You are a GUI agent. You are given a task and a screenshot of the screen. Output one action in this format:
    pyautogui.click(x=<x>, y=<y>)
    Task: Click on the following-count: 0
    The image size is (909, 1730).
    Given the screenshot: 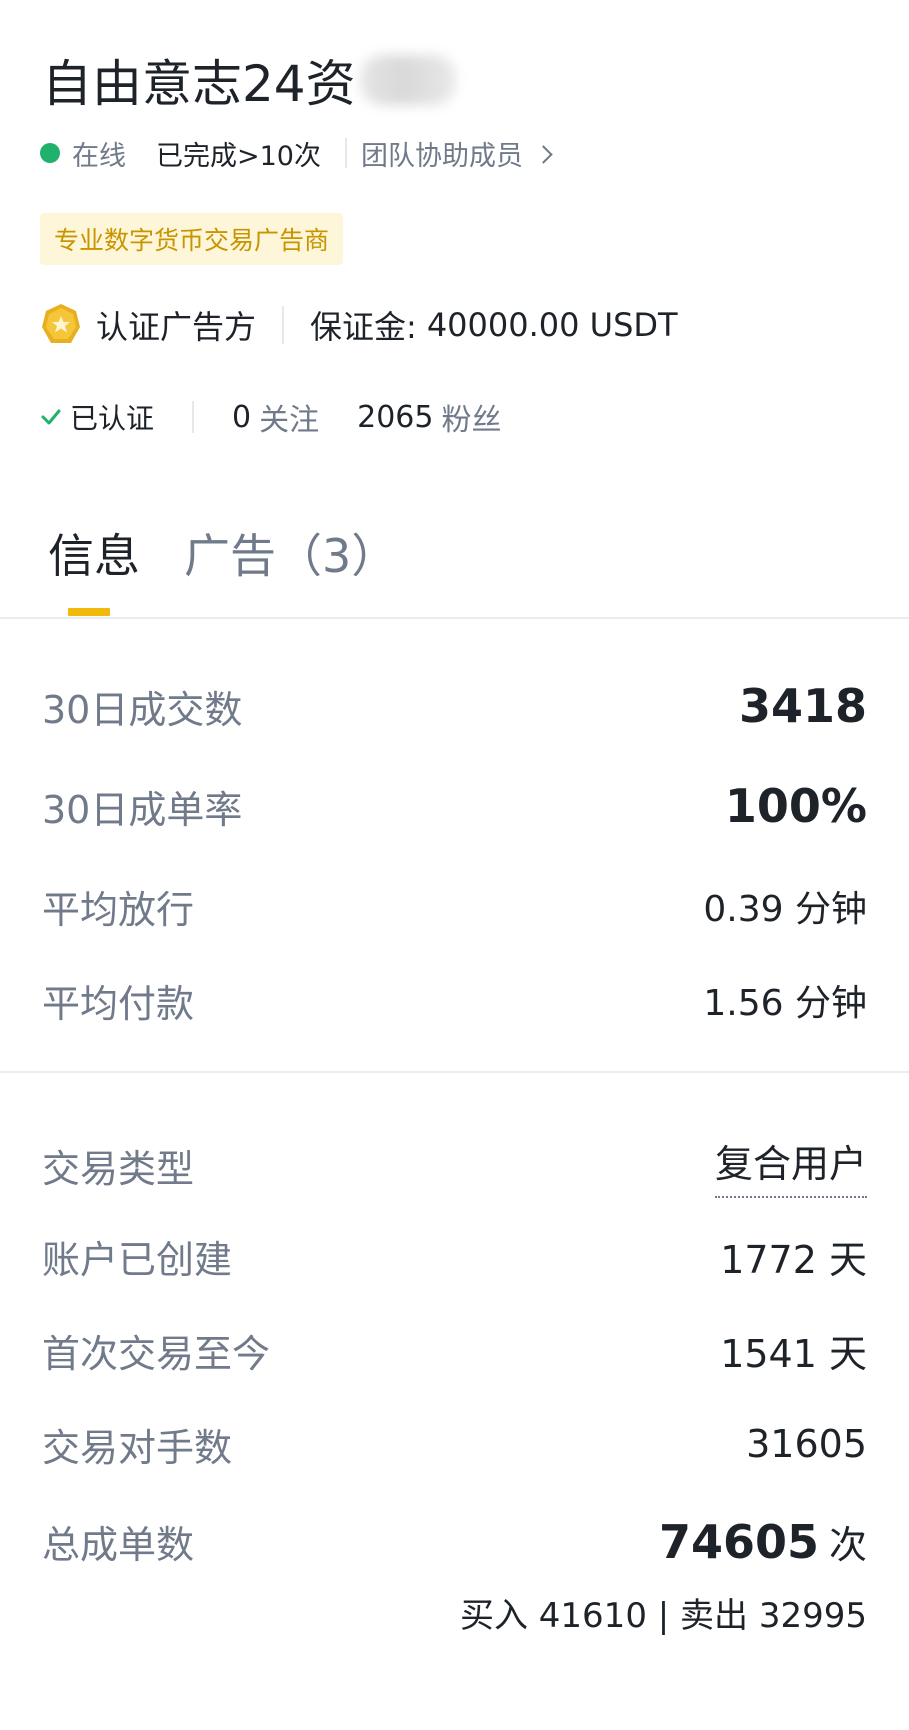 What is the action you would take?
    pyautogui.click(x=242, y=417)
    